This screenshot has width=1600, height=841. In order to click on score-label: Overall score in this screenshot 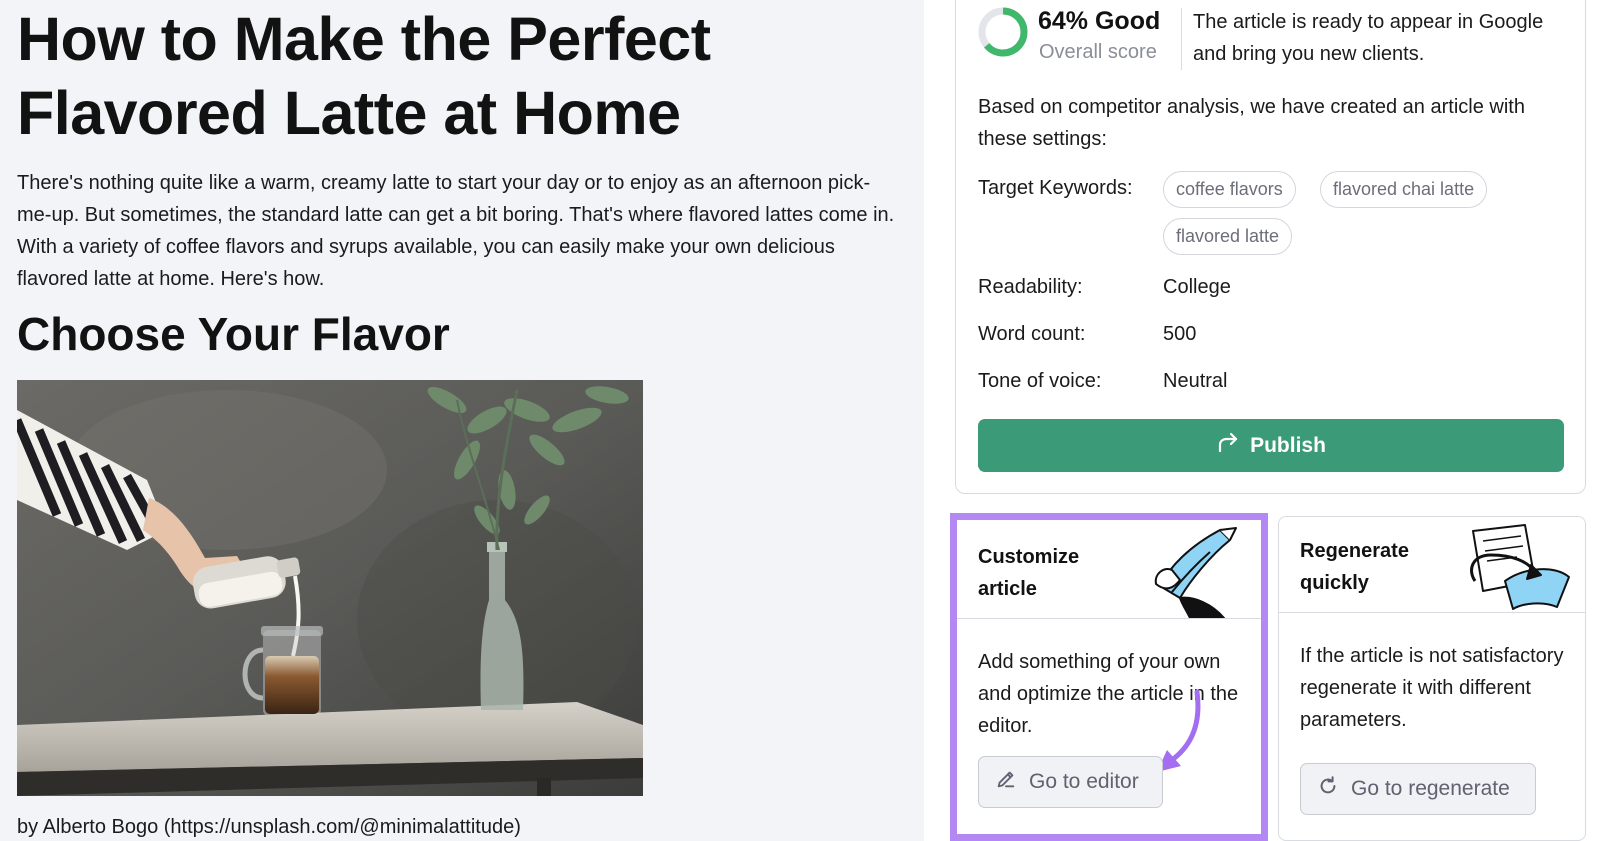, I will do `click(1098, 52)`.